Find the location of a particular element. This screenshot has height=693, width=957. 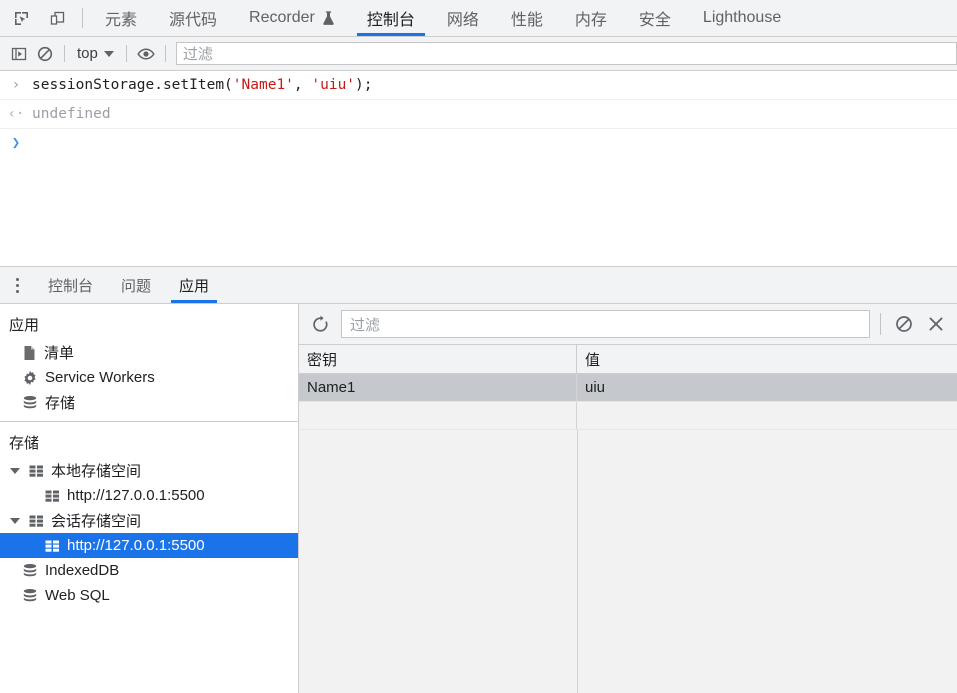

sidebar-item-label: IndexedDB is located at coordinates (82, 570).